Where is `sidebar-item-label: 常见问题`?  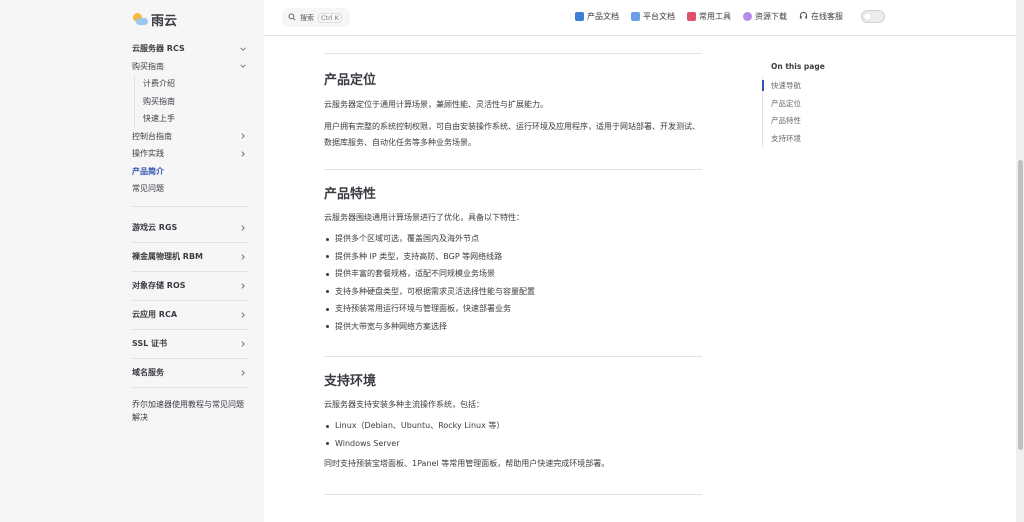
sidebar-item-label: 常见问题 is located at coordinates (148, 189).